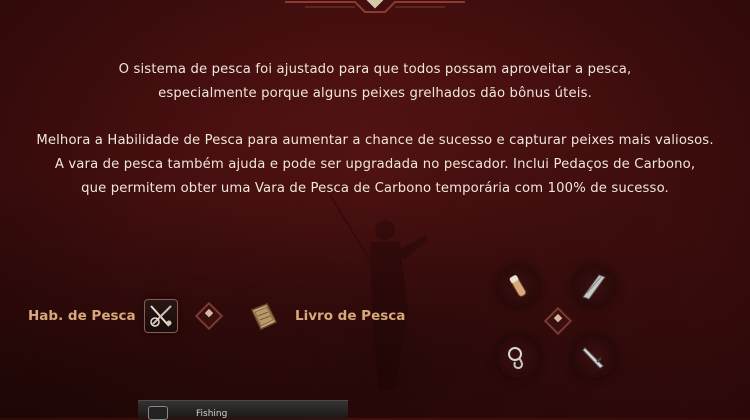  I want to click on fishing-book-slot, so click(264, 317).